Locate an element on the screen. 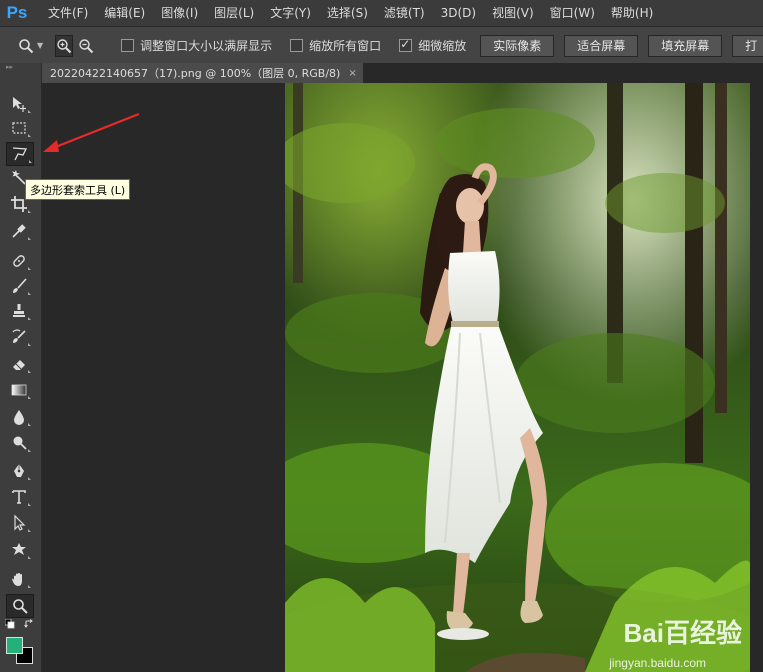 This screenshot has width=763, height=672. menu-type: 文字(Y) is located at coordinates (290, 13).